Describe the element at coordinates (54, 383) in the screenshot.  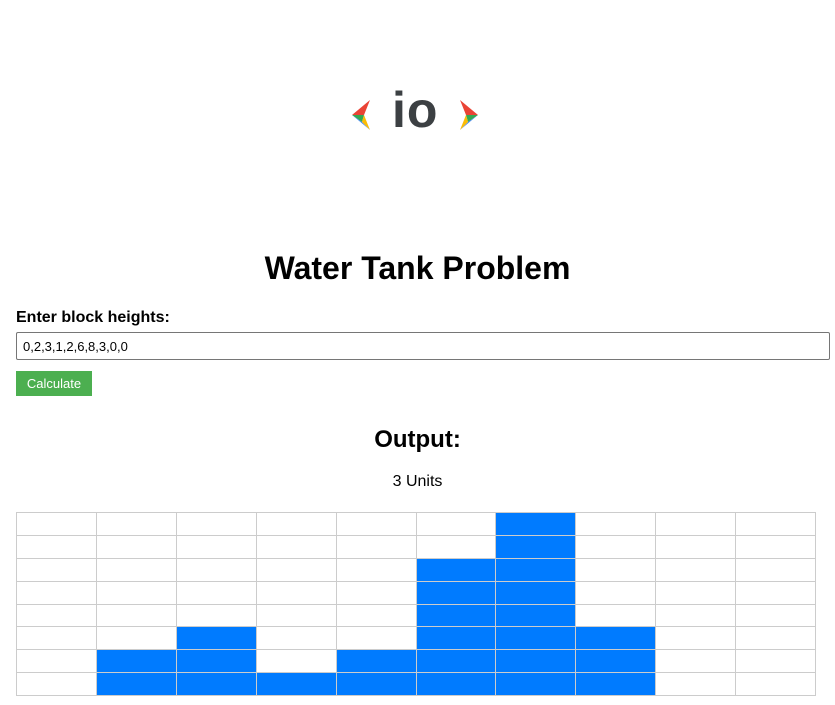
I see `calculate-button: Calculate` at that location.